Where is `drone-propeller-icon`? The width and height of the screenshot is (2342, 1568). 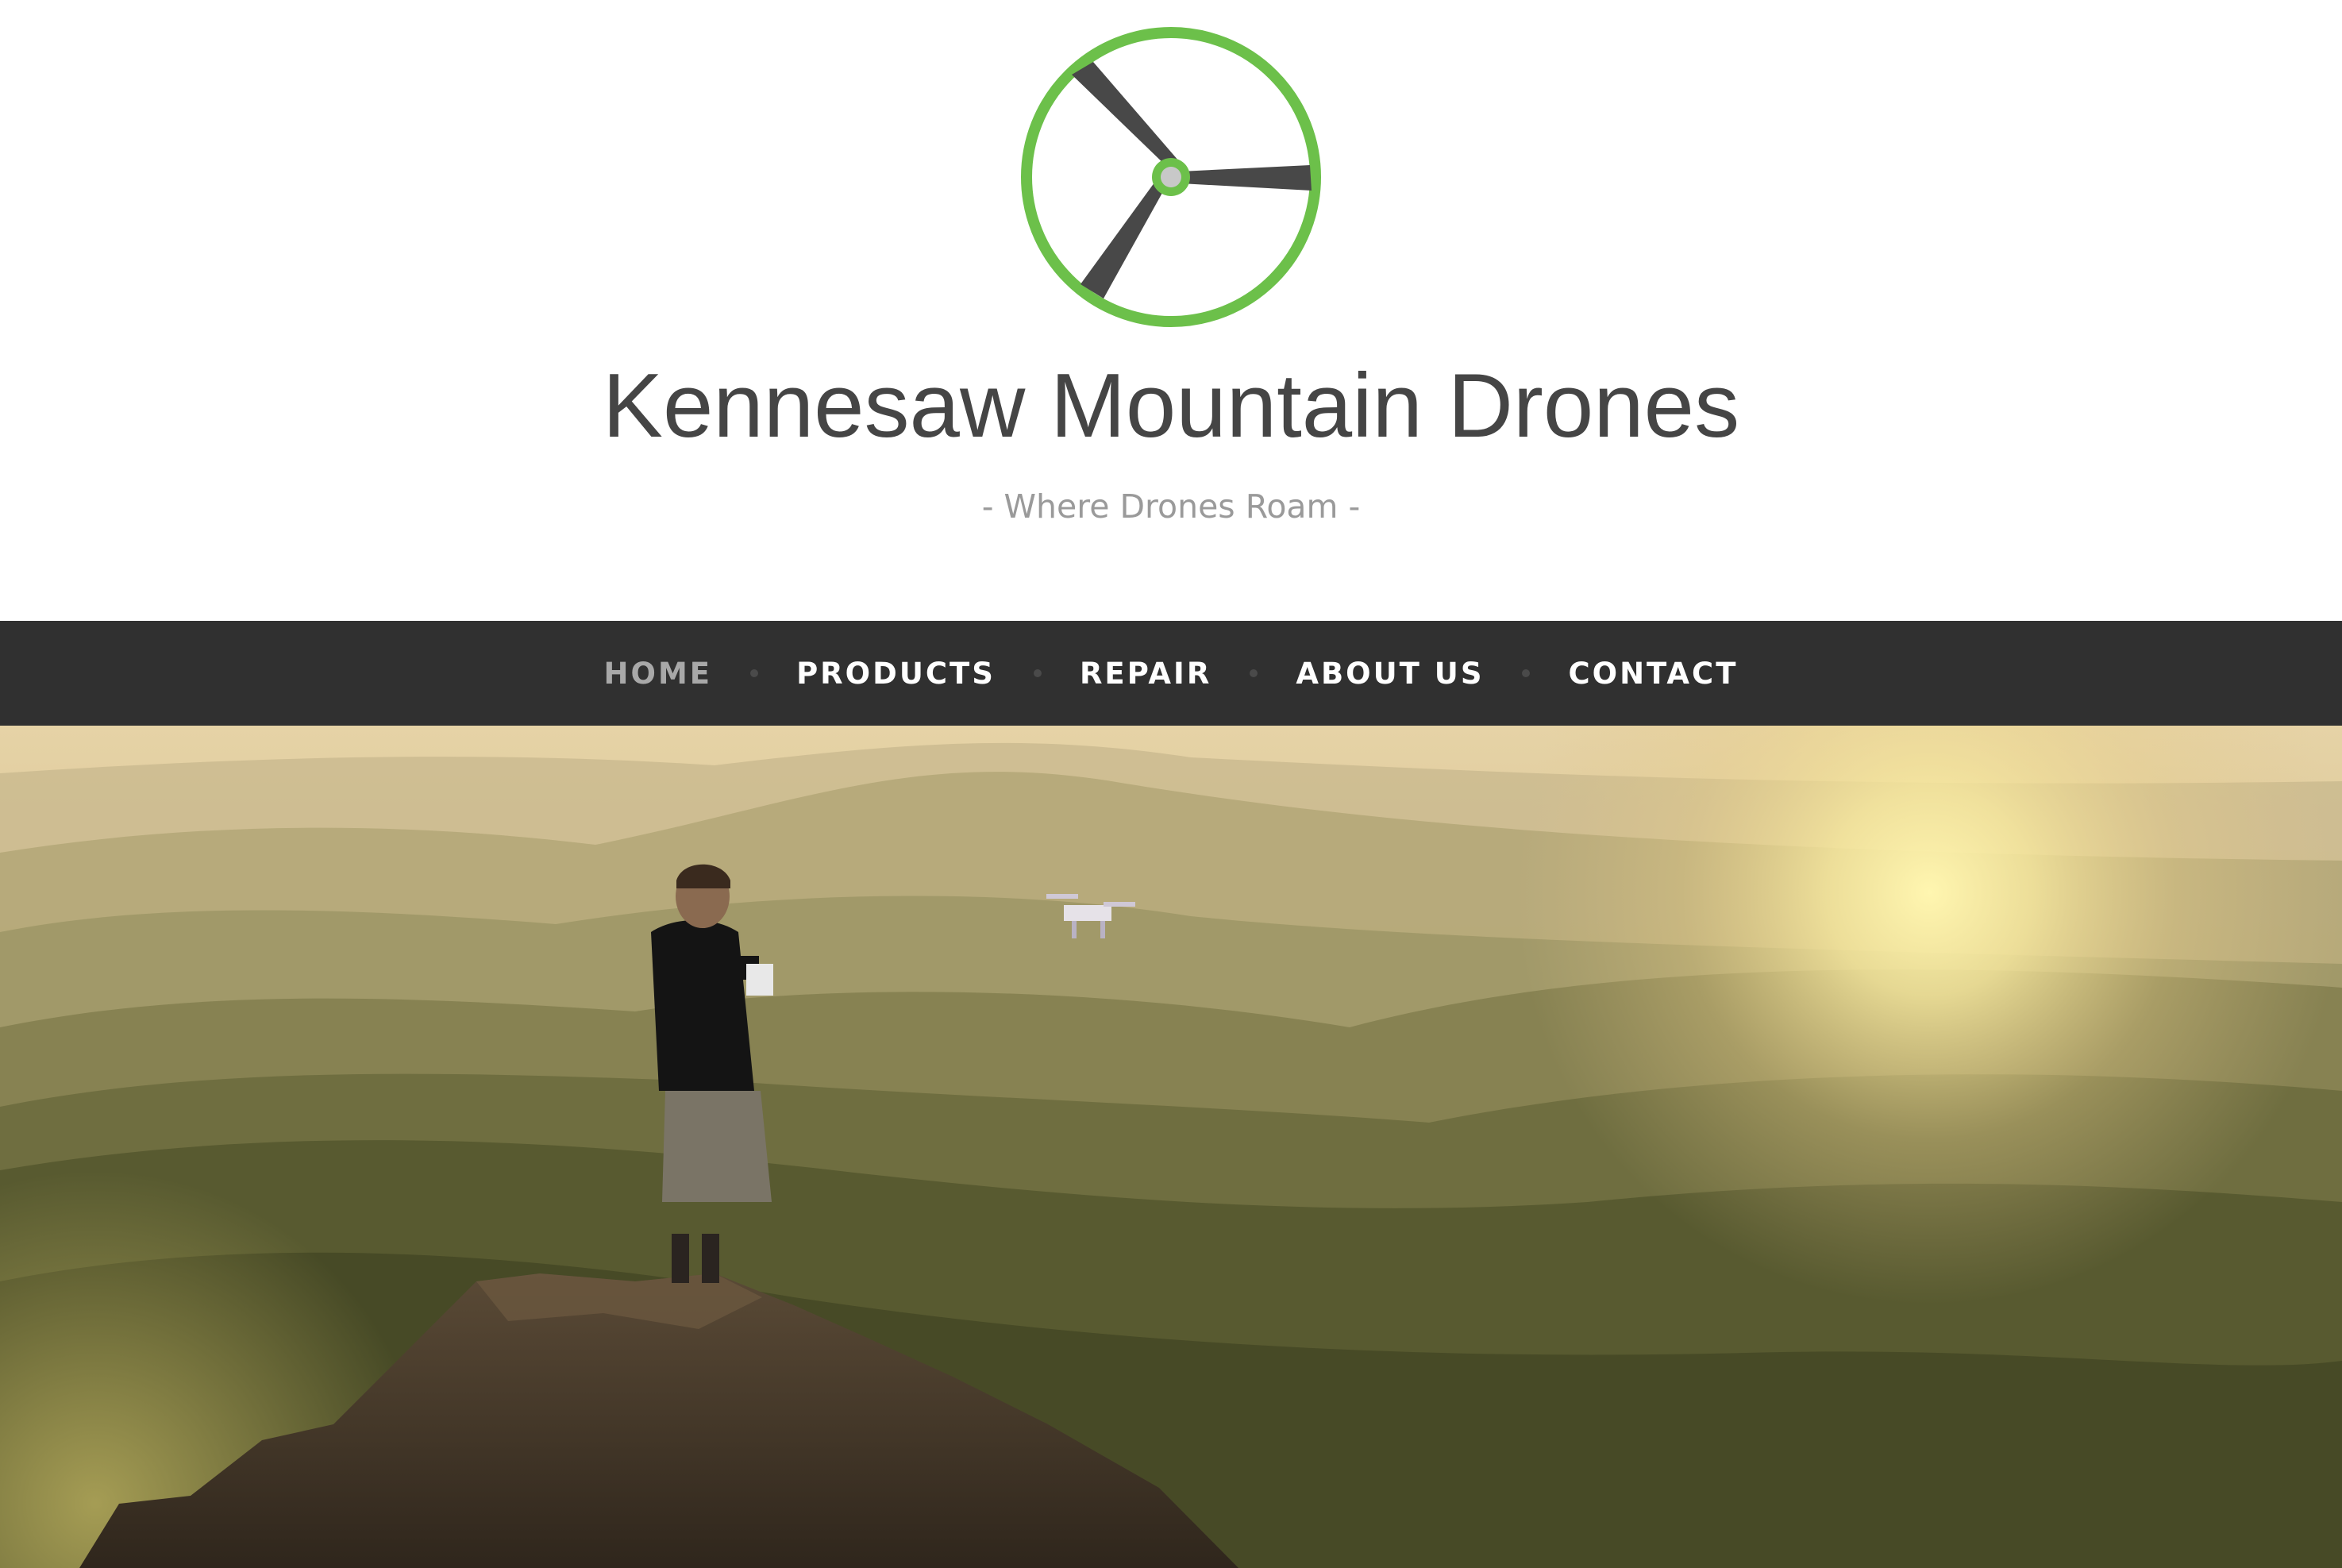 drone-propeller-icon is located at coordinates (1171, 177).